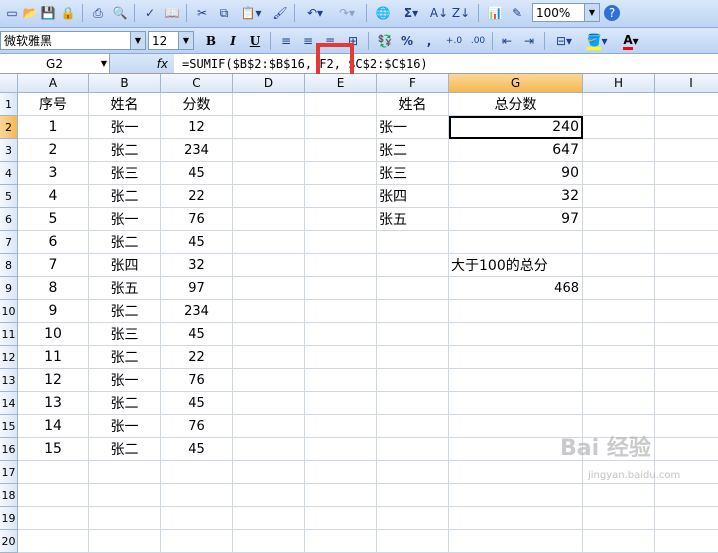 The height and width of the screenshot is (553, 718). What do you see at coordinates (98, 13) in the screenshot?
I see `print-icon: ⎙` at bounding box center [98, 13].